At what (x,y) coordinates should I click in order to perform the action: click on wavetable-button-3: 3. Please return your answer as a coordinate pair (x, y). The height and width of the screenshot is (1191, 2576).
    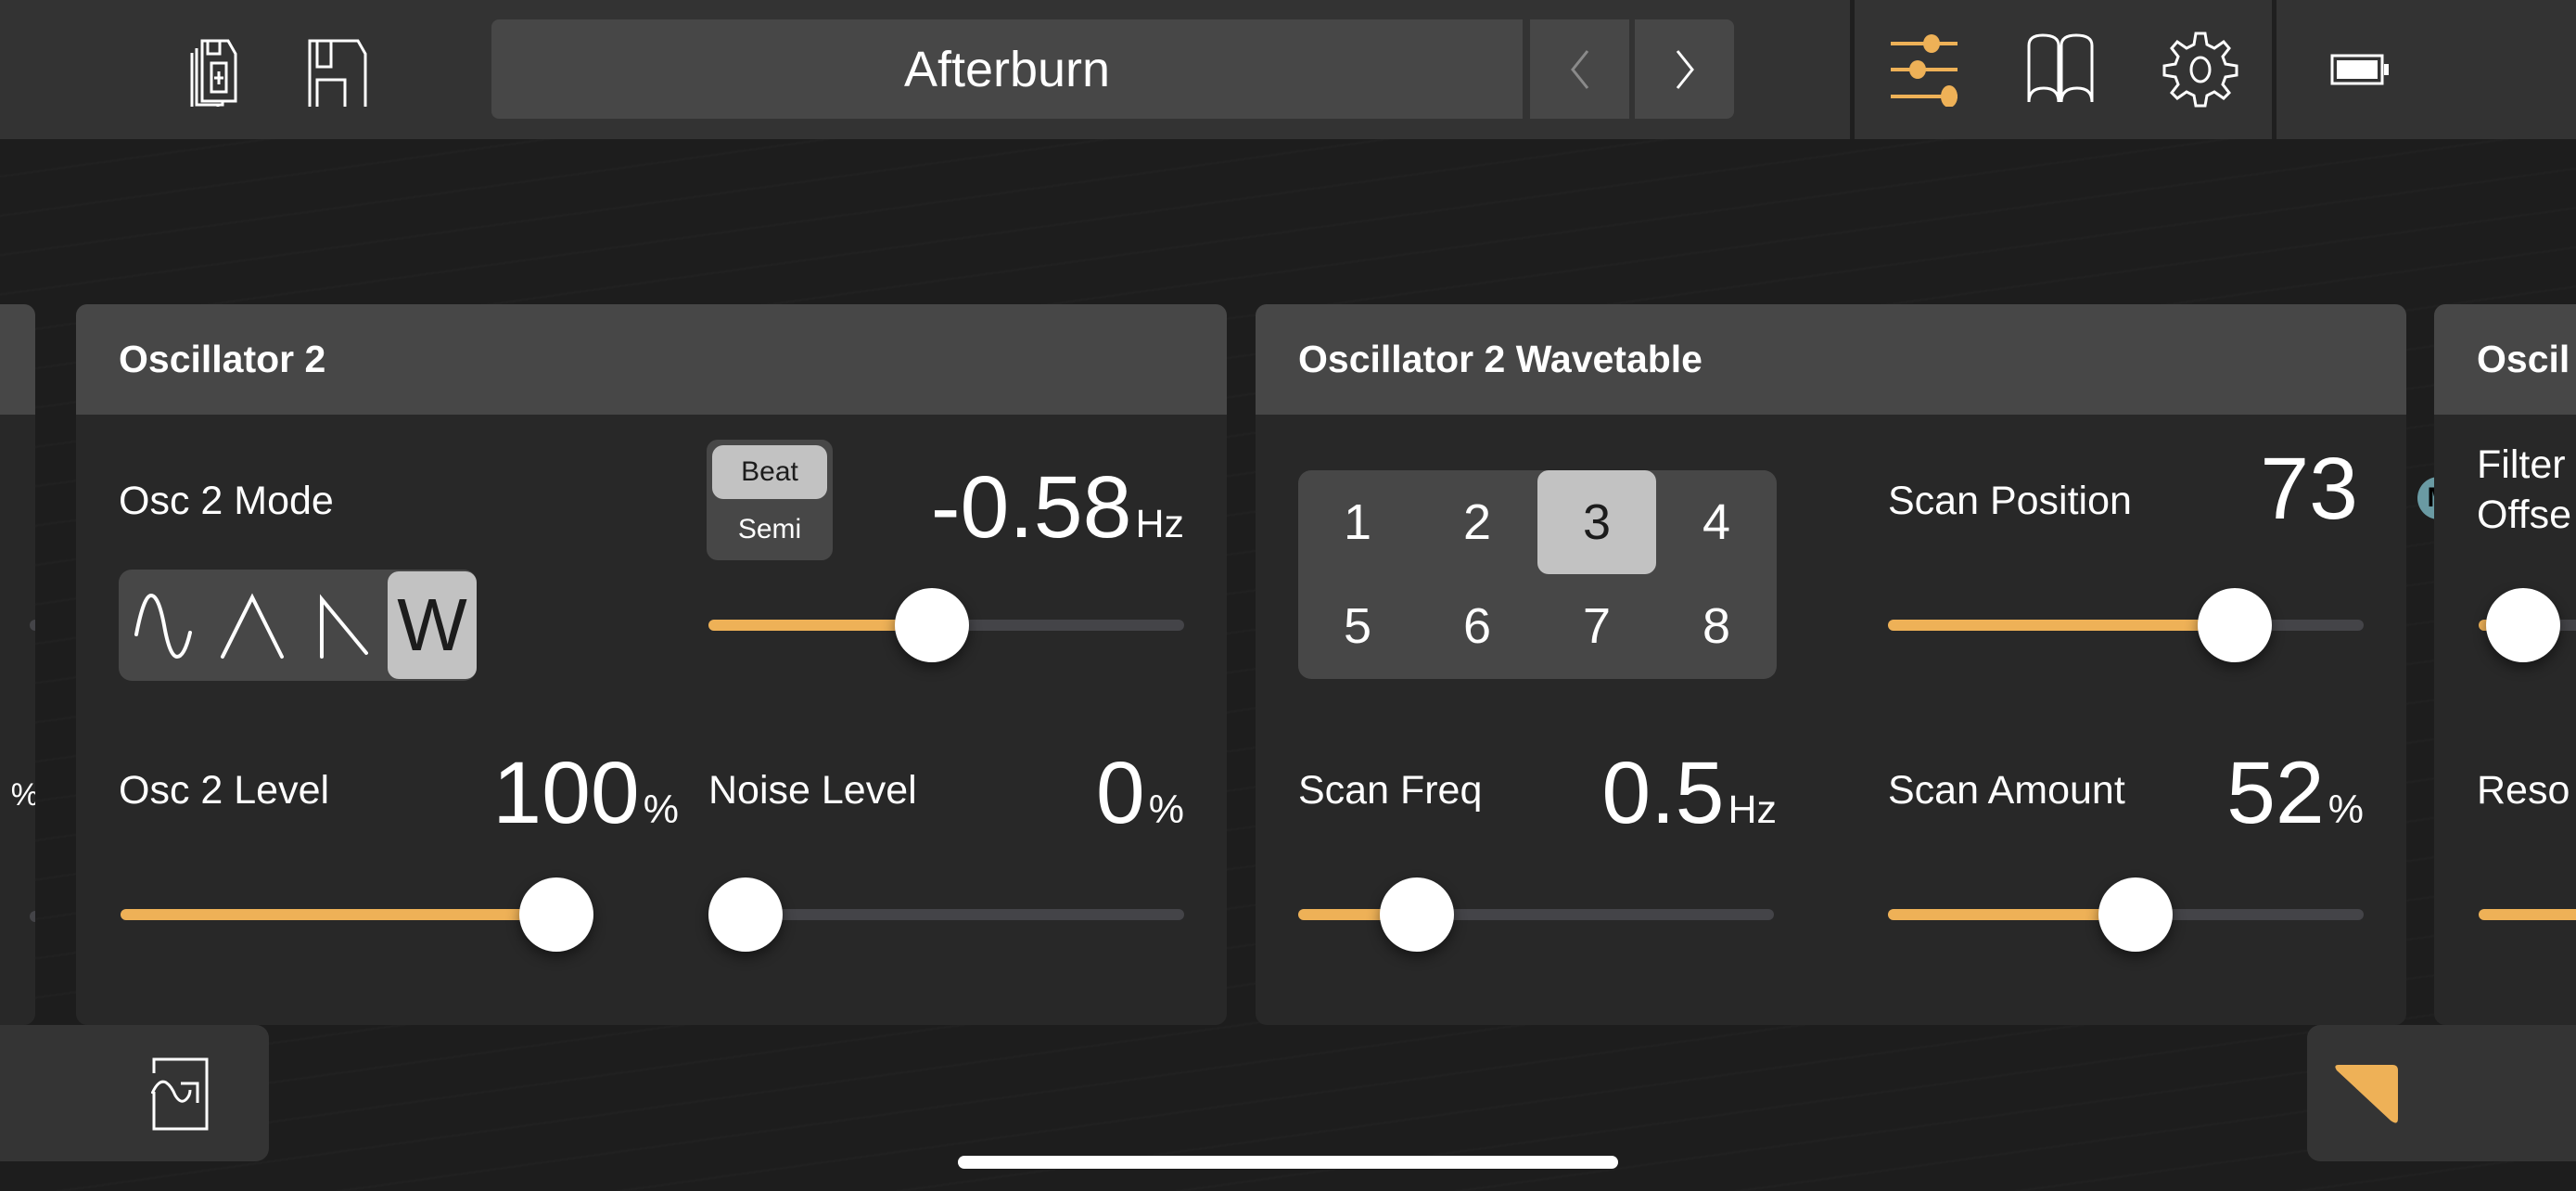
    Looking at the image, I should click on (1597, 522).